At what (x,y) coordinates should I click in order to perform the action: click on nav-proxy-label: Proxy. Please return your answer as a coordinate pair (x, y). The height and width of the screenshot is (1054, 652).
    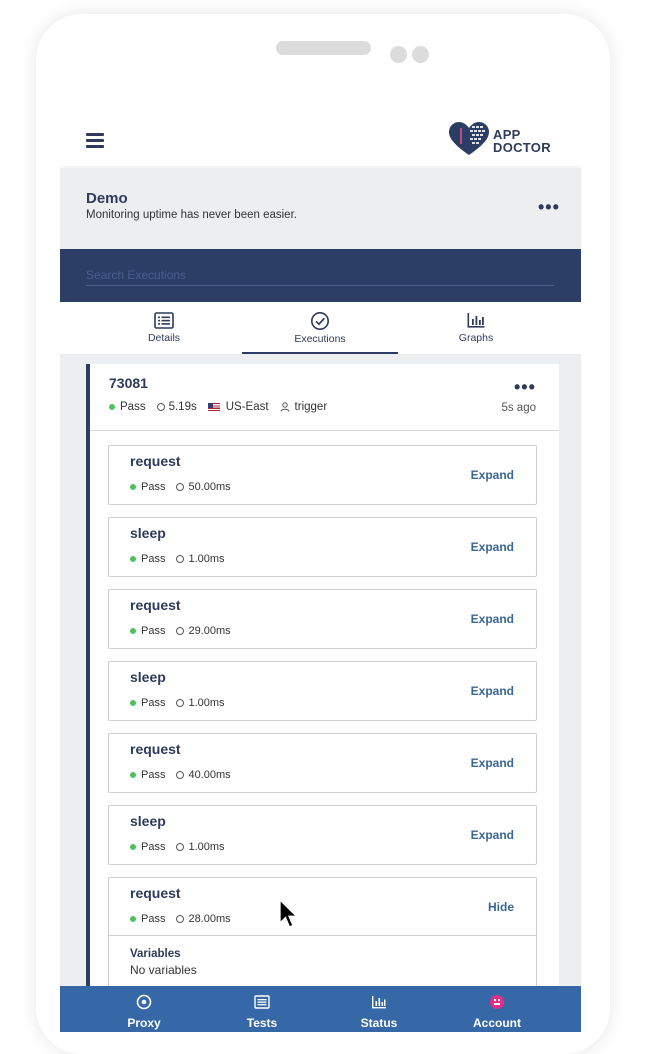
    Looking at the image, I should click on (144, 1023).